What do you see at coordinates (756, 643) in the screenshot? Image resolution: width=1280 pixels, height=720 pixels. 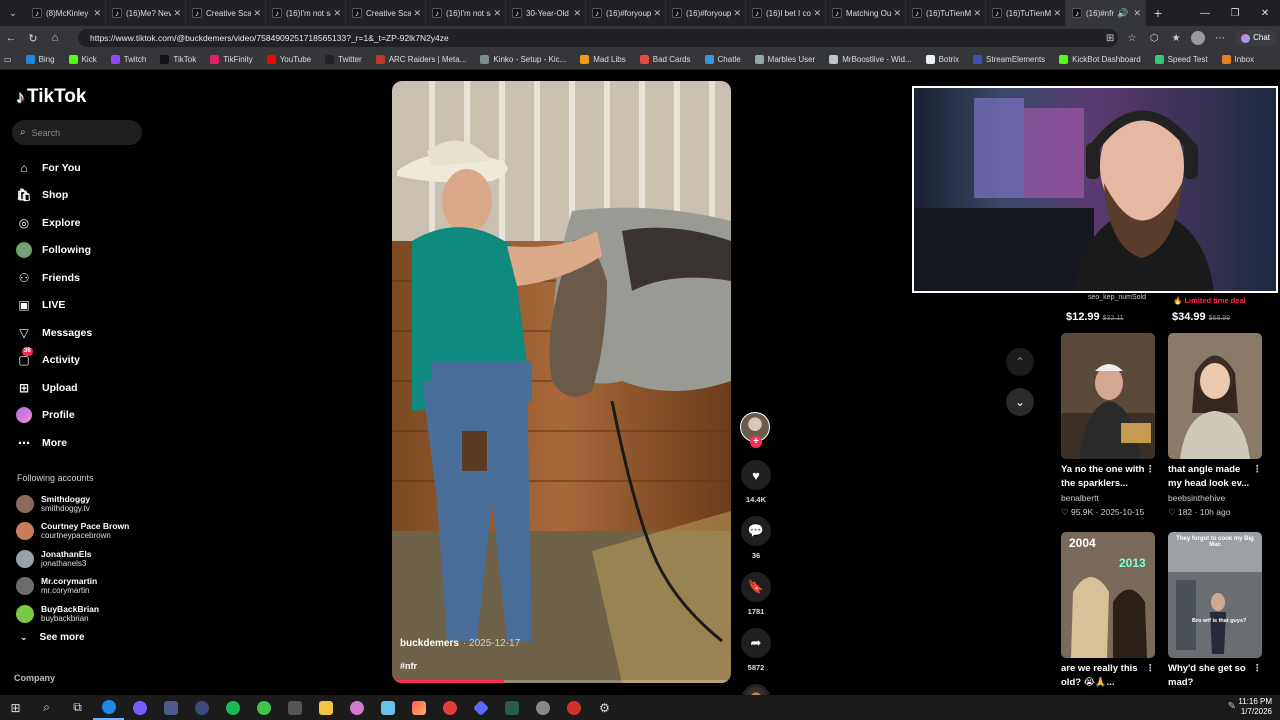 I see `share-icon: ➦` at bounding box center [756, 643].